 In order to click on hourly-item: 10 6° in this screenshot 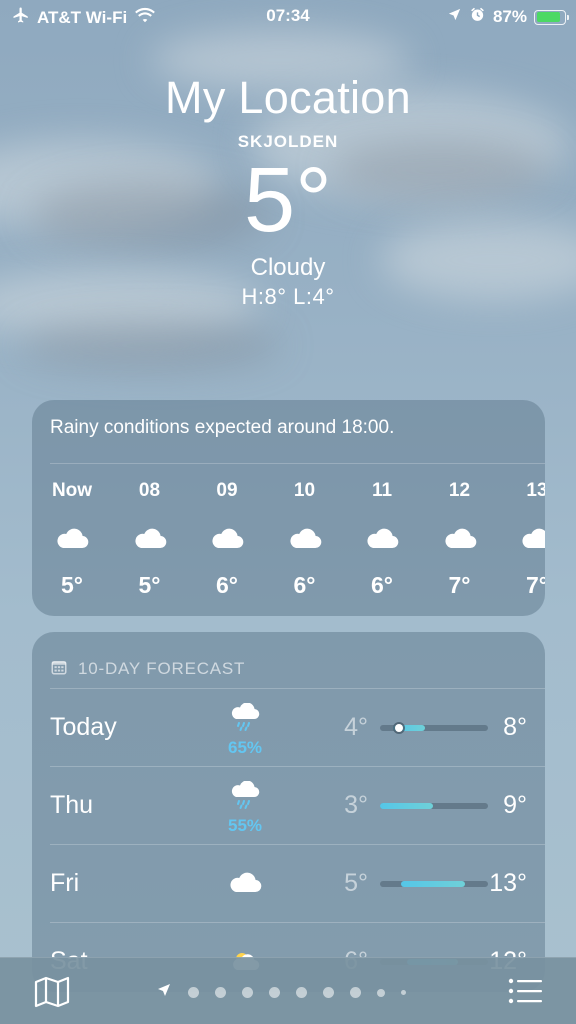, I will do `click(322, 539)`.